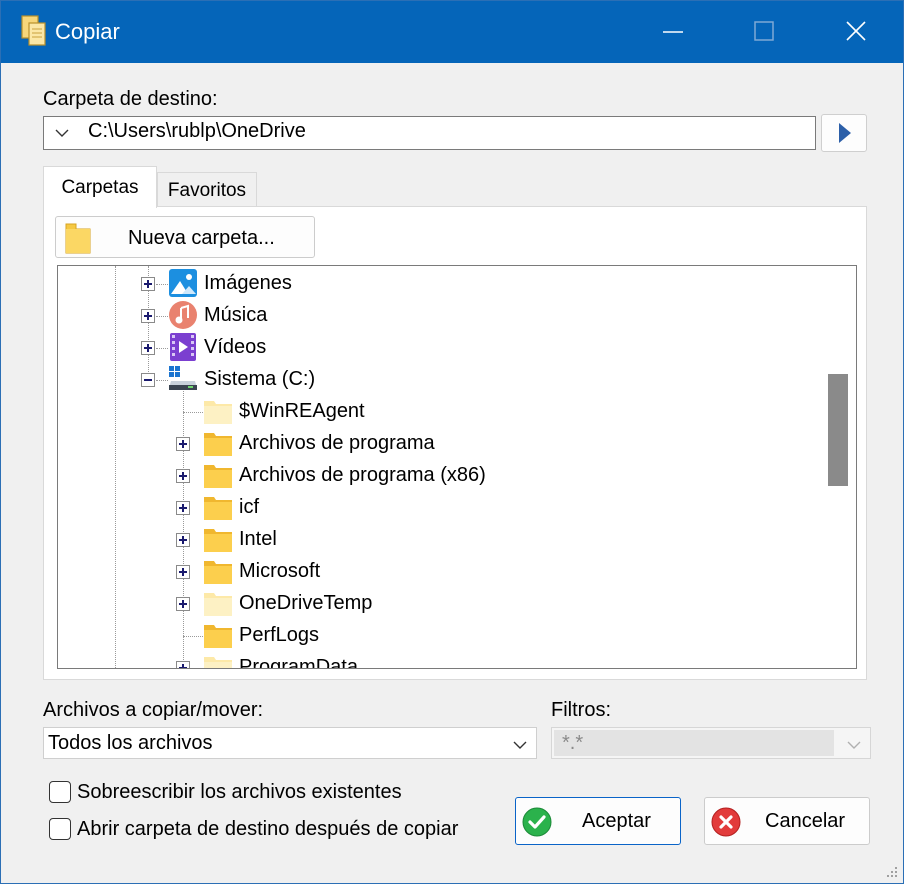  I want to click on ok-button: Aceptar, so click(598, 821).